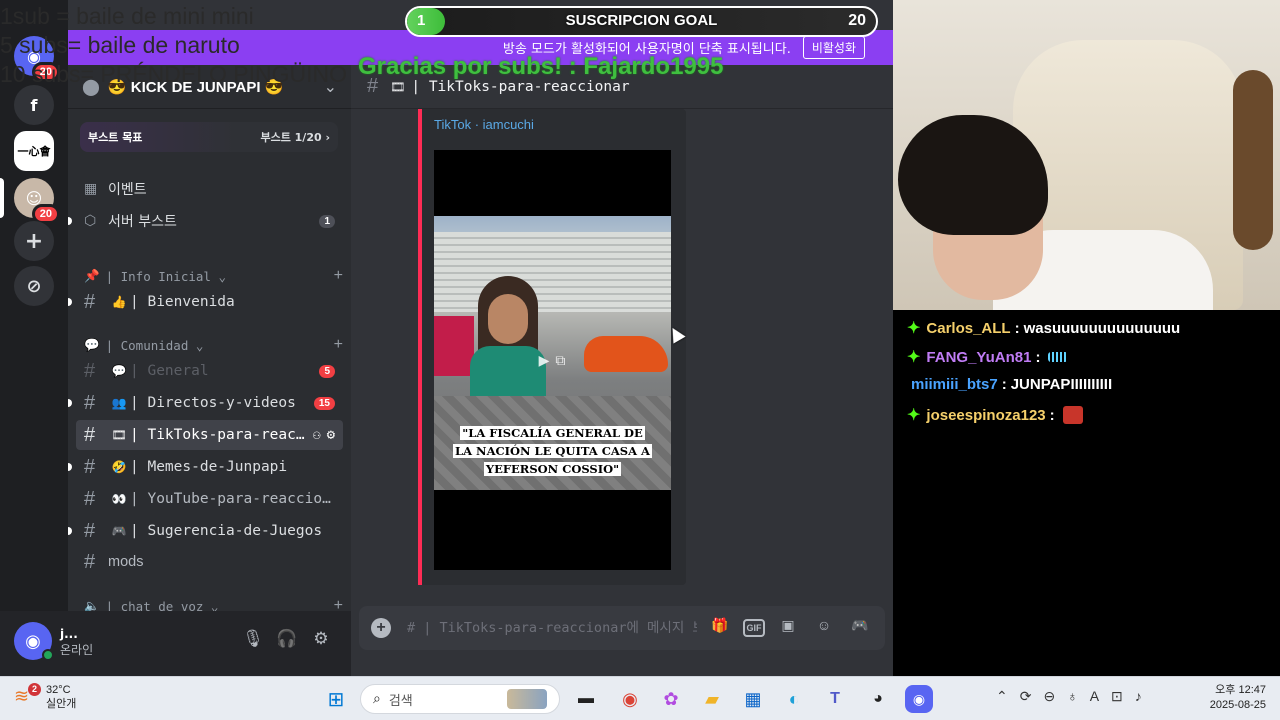 The height and width of the screenshot is (720, 1280). I want to click on equalizer-emote-icon, so click(1058, 357).